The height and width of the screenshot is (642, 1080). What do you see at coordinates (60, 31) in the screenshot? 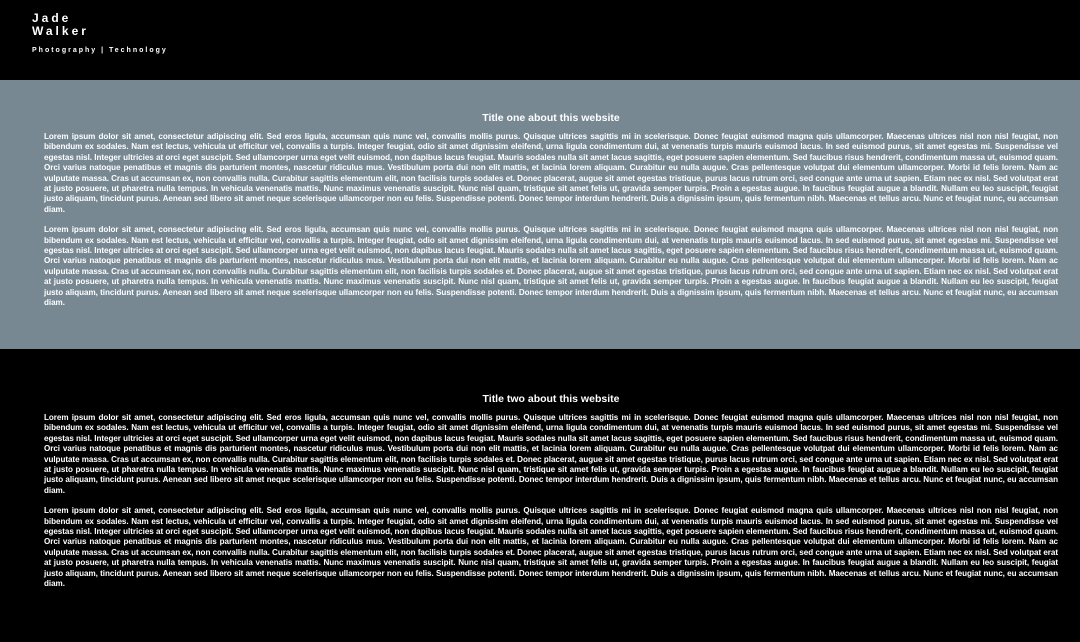
I see `logo-last-name: Walker` at bounding box center [60, 31].